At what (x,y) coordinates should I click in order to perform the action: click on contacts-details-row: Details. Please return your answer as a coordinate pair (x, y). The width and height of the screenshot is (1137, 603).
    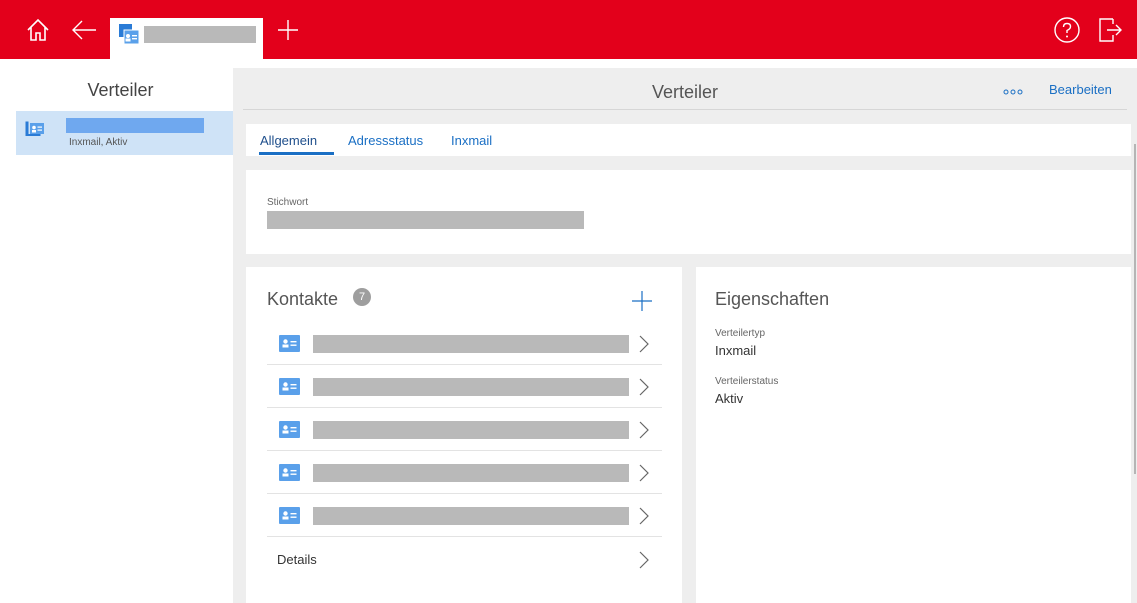
    Looking at the image, I should click on (464, 559).